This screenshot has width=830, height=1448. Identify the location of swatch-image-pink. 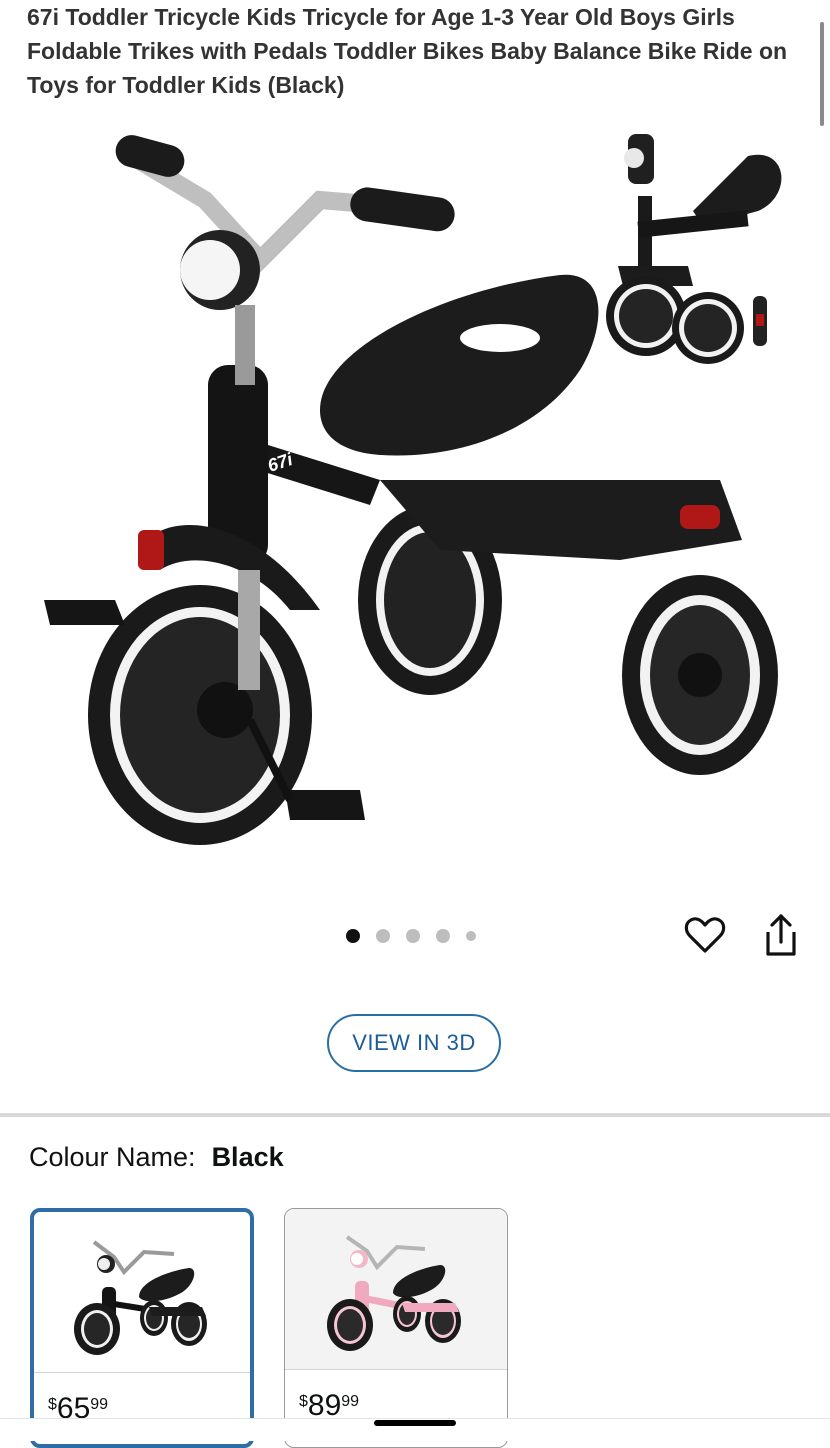
(396, 1289).